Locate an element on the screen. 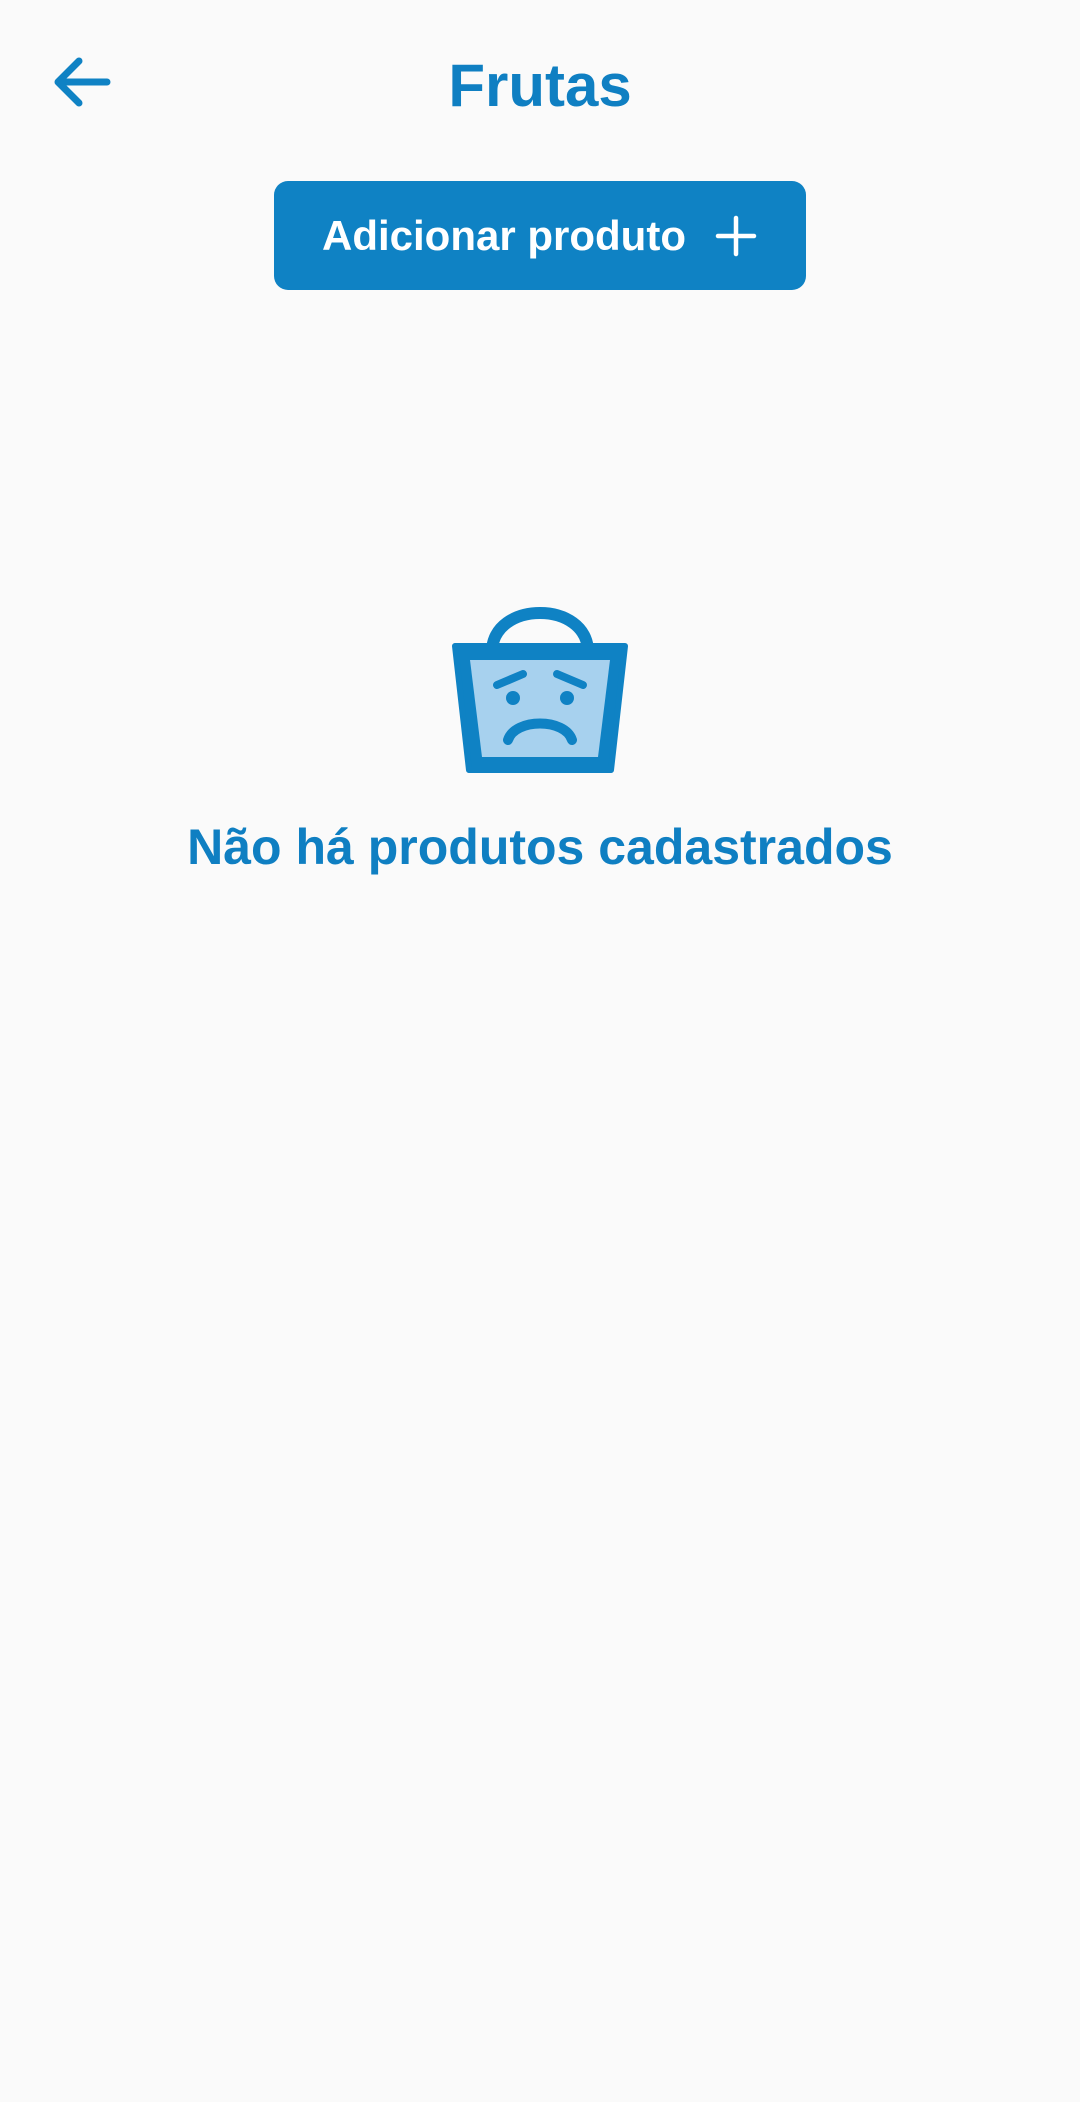 The height and width of the screenshot is (2102, 1080). empty-state: Não há produtos cadastrados is located at coordinates (540, 733).